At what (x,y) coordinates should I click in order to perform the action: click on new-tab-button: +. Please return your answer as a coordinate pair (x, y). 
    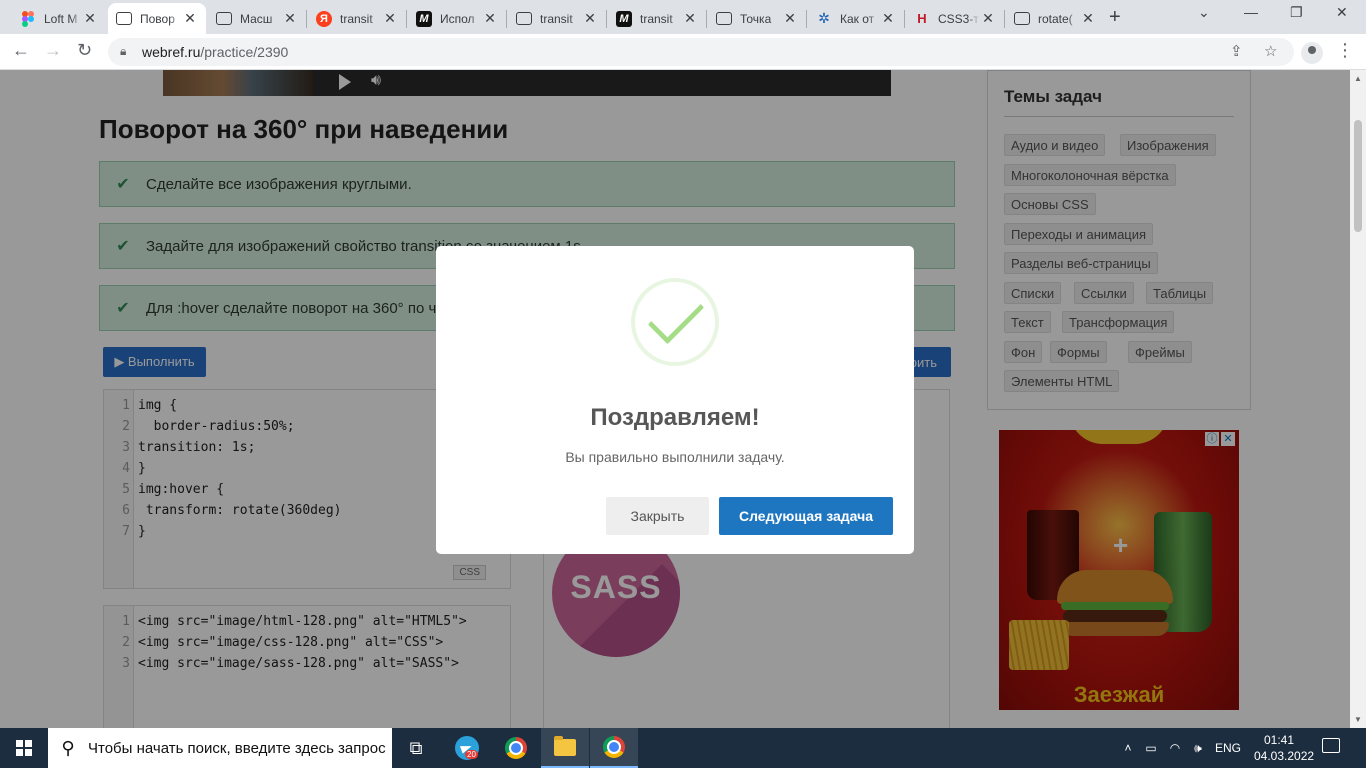
    Looking at the image, I should click on (1115, 17).